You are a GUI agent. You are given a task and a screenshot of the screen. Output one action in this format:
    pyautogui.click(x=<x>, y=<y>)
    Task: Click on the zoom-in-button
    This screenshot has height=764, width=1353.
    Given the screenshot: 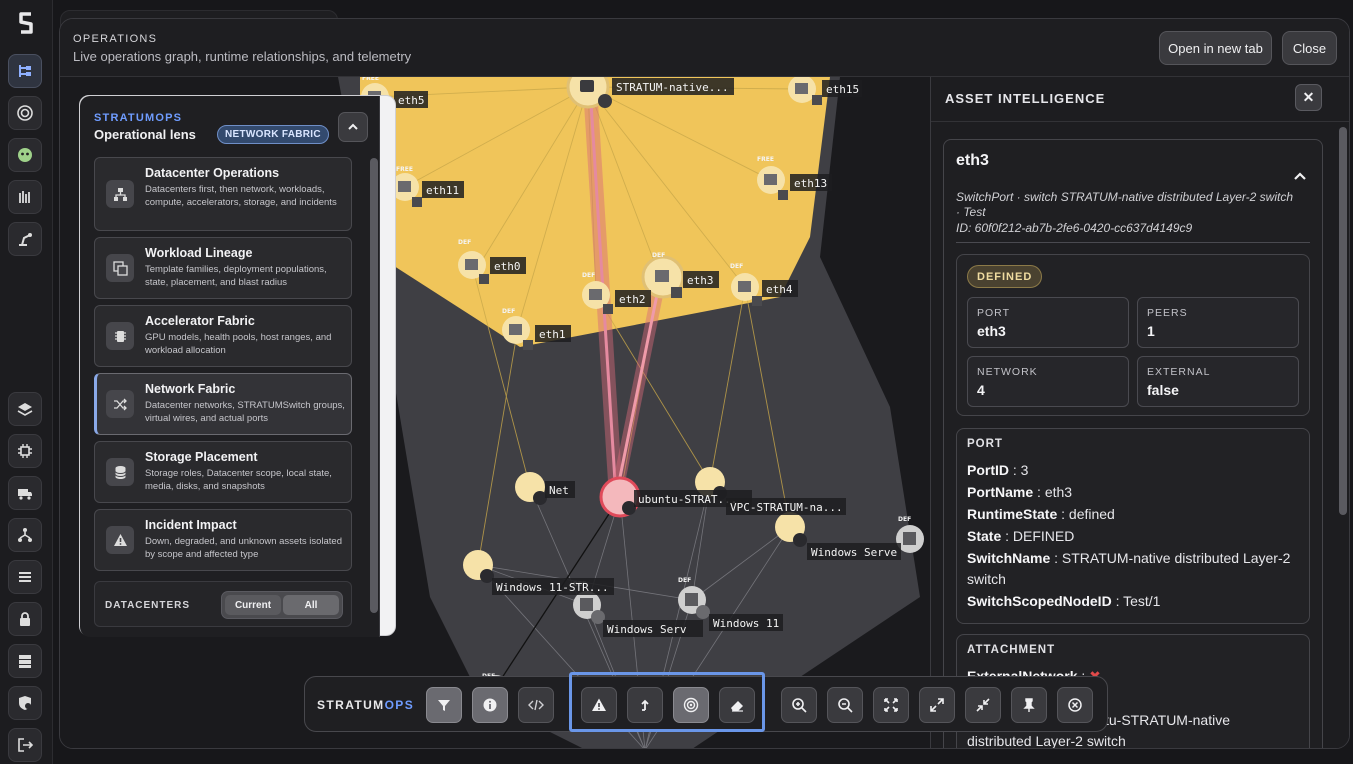 What is the action you would take?
    pyautogui.click(x=799, y=705)
    